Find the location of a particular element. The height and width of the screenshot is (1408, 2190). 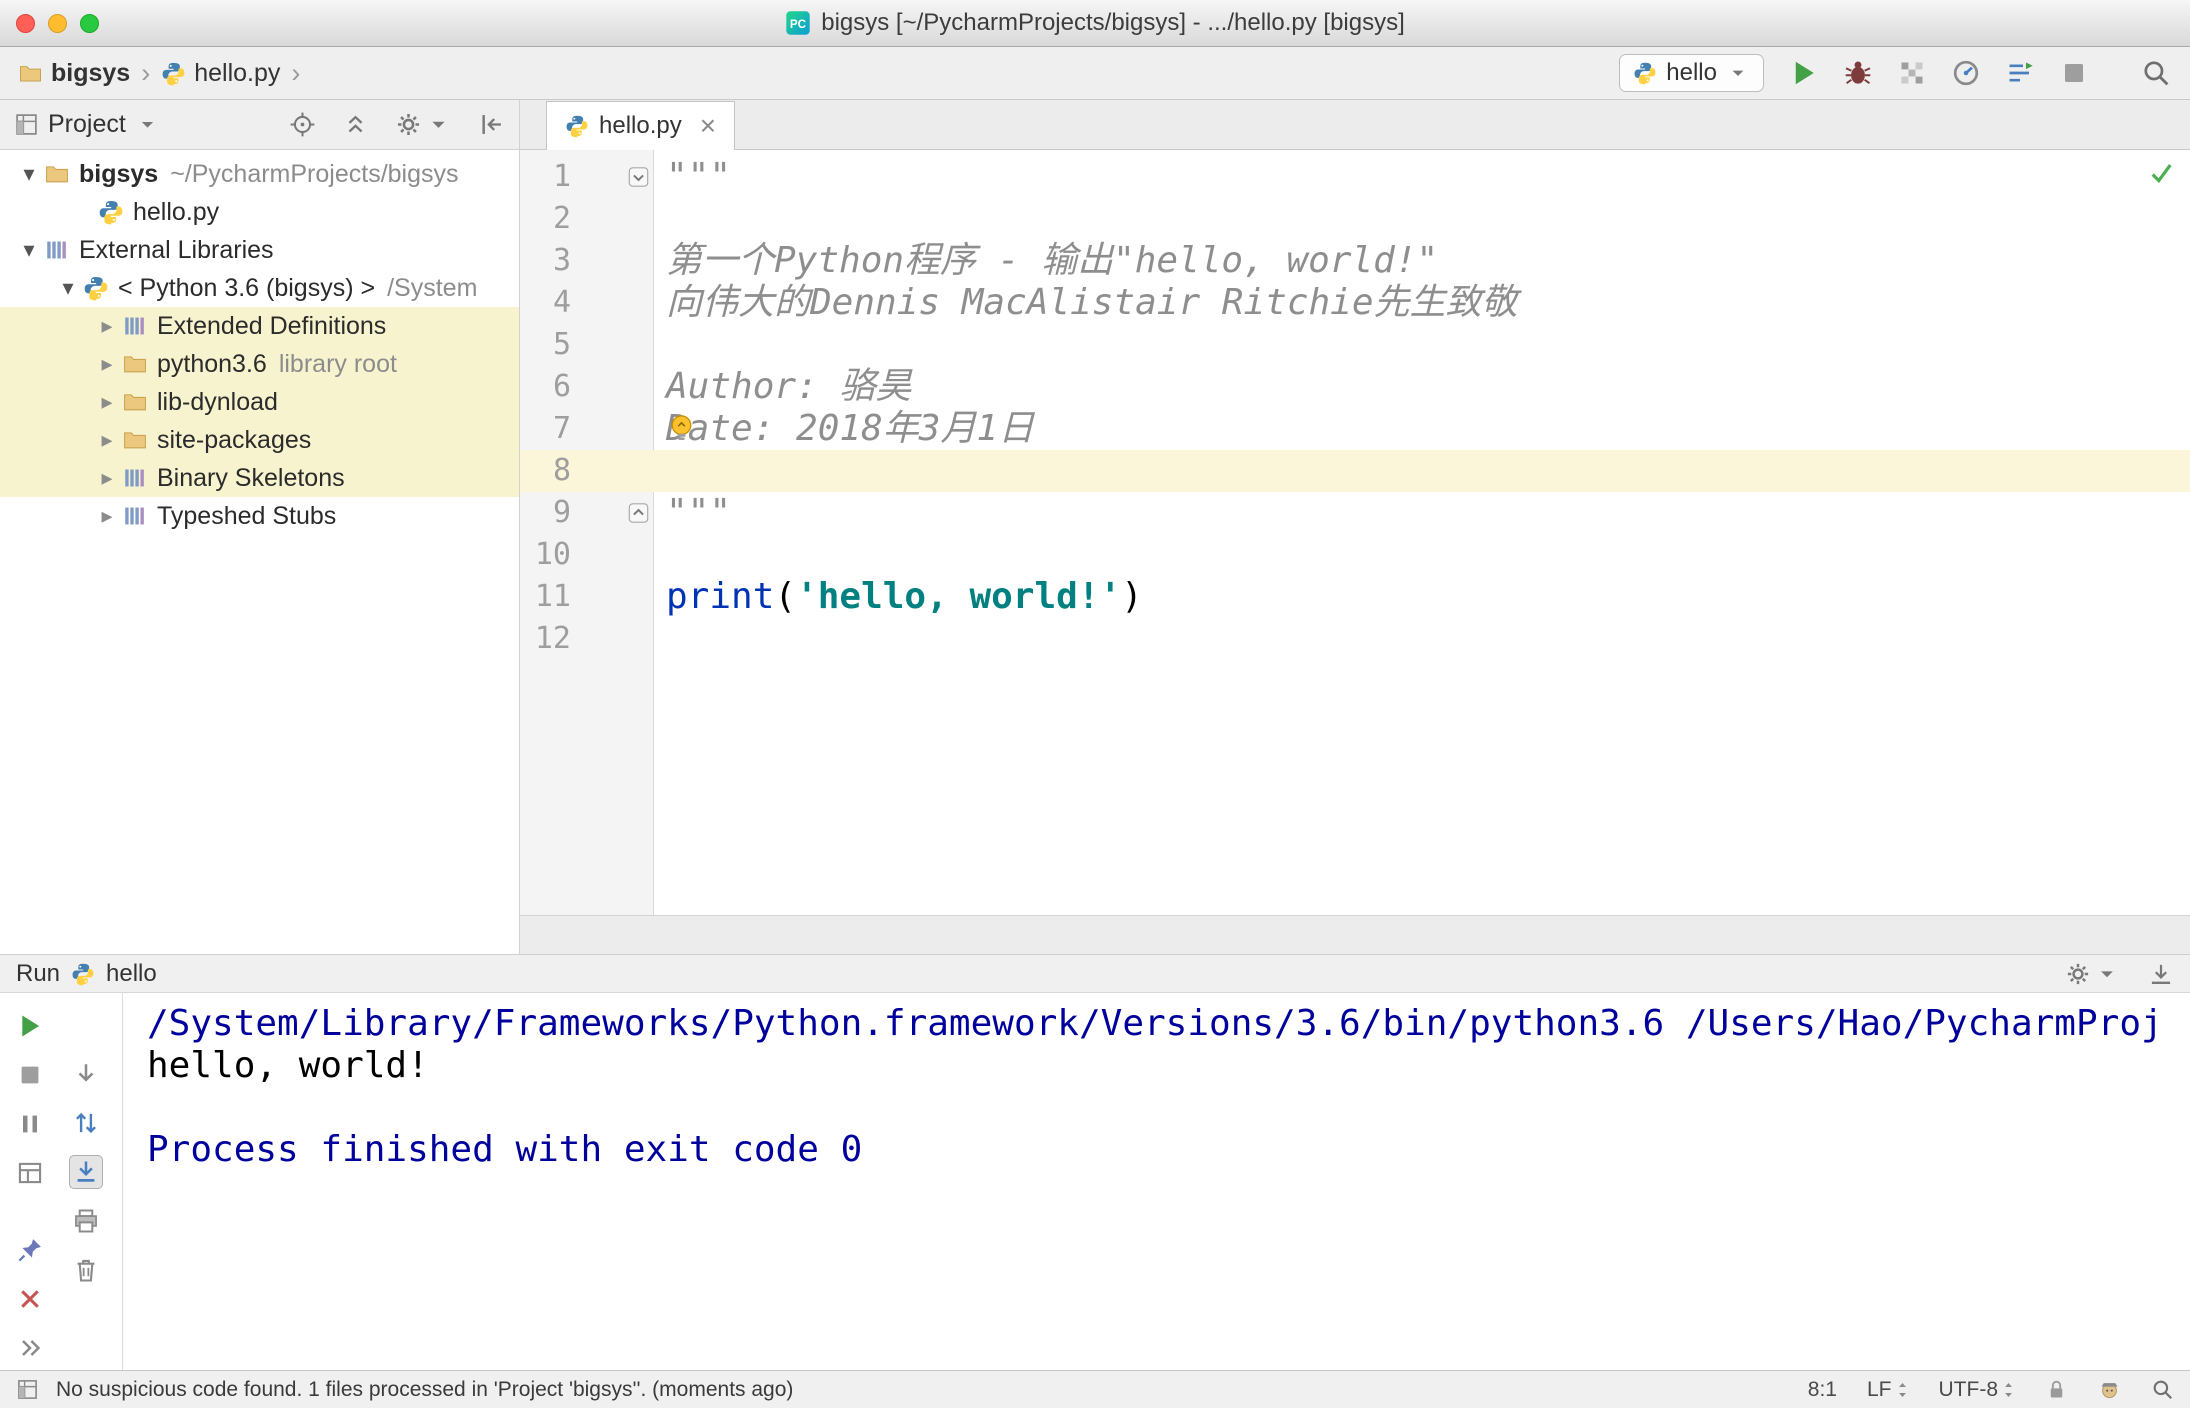

code-line-3: 3 第一个Python程序 - 输出"hello, world!" is located at coordinates (1355, 261).